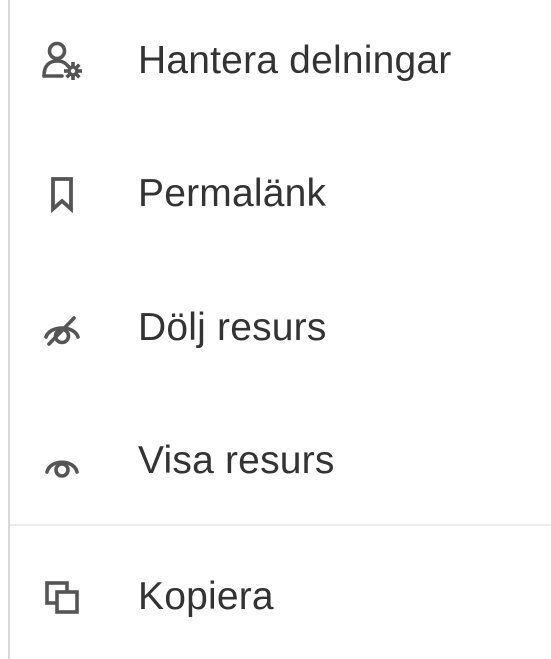  I want to click on menu-item-label: Hantera delningar, so click(295, 60).